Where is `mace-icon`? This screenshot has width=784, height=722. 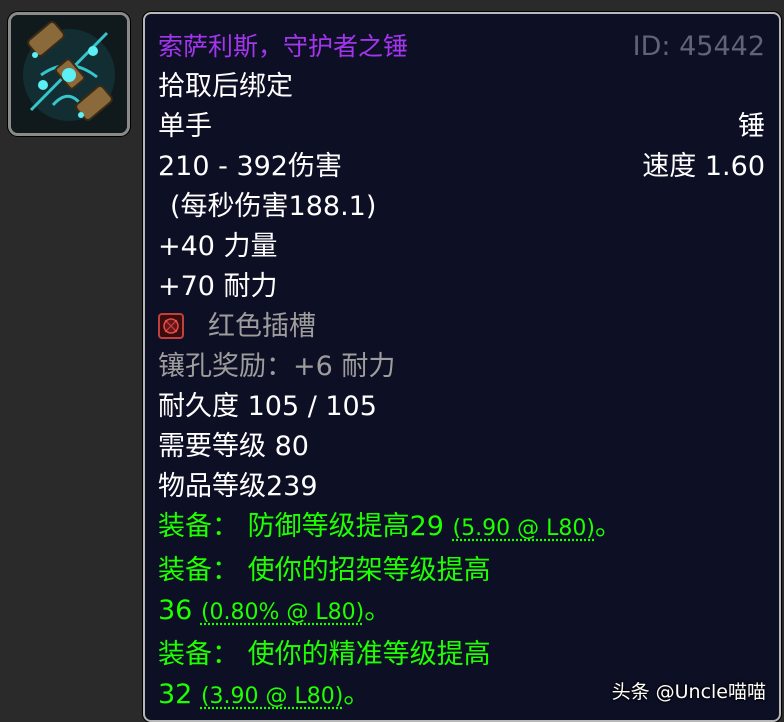
mace-icon is located at coordinates (69, 74).